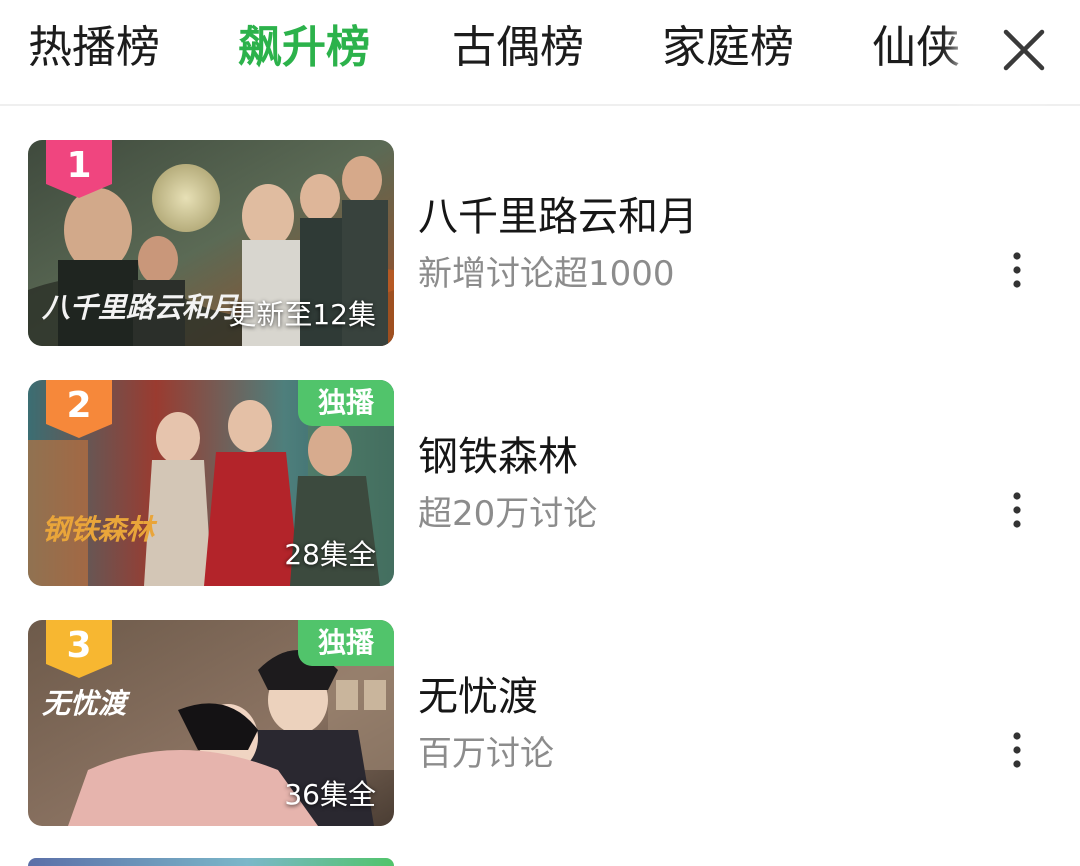  What do you see at coordinates (94, 48) in the screenshot?
I see `tab-hot: 热播榜` at bounding box center [94, 48].